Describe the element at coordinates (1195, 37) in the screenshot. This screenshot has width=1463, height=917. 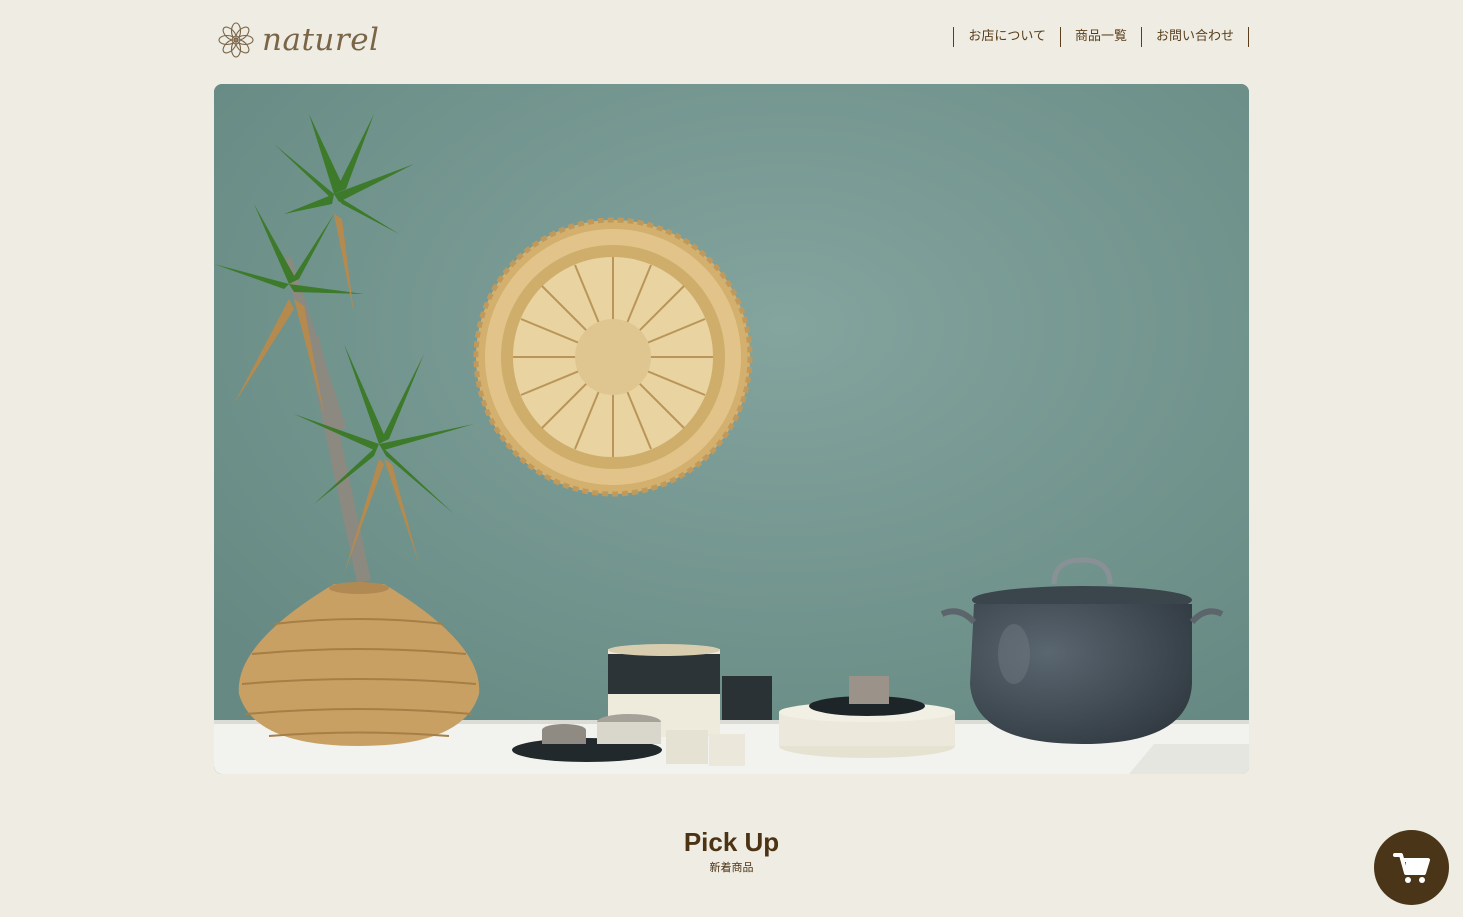
I see `nav-contact: お問い合わせ` at that location.